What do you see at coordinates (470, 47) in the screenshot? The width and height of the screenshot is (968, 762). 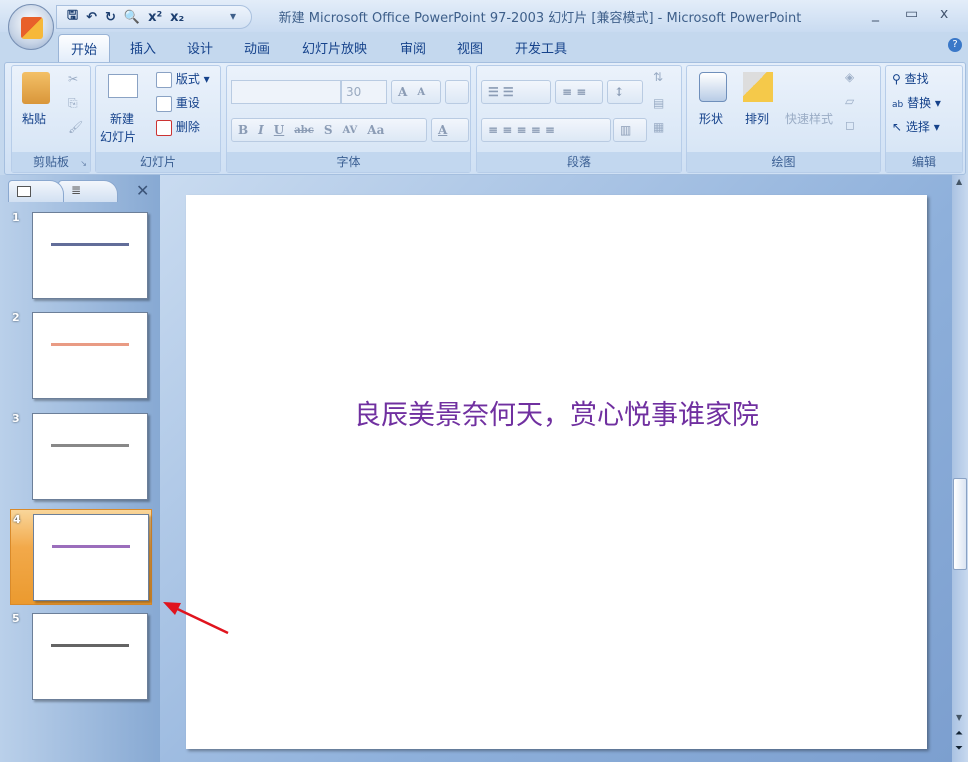 I see `tab-view: 视图` at bounding box center [470, 47].